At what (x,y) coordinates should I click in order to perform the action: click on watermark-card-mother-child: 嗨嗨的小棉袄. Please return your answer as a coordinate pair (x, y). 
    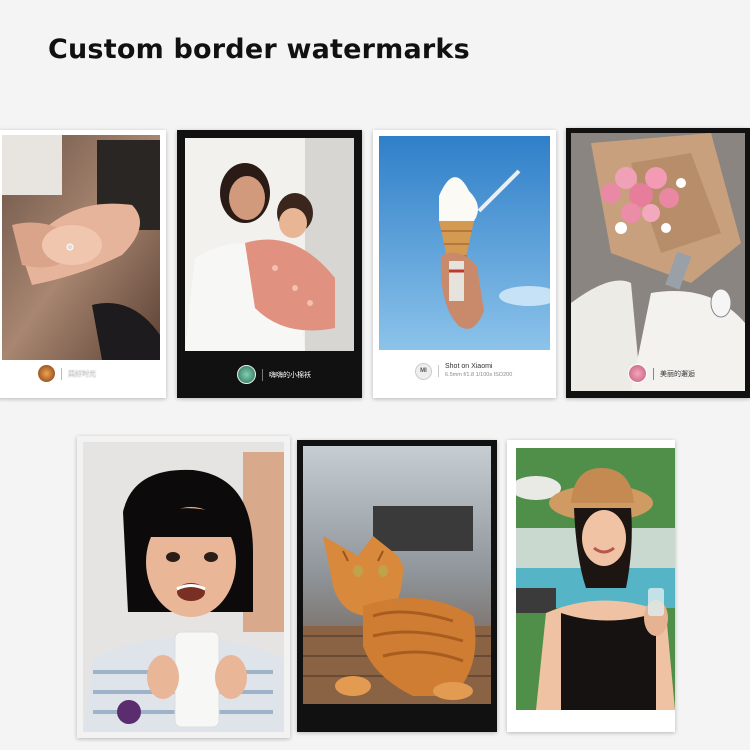
    Looking at the image, I should click on (269, 264).